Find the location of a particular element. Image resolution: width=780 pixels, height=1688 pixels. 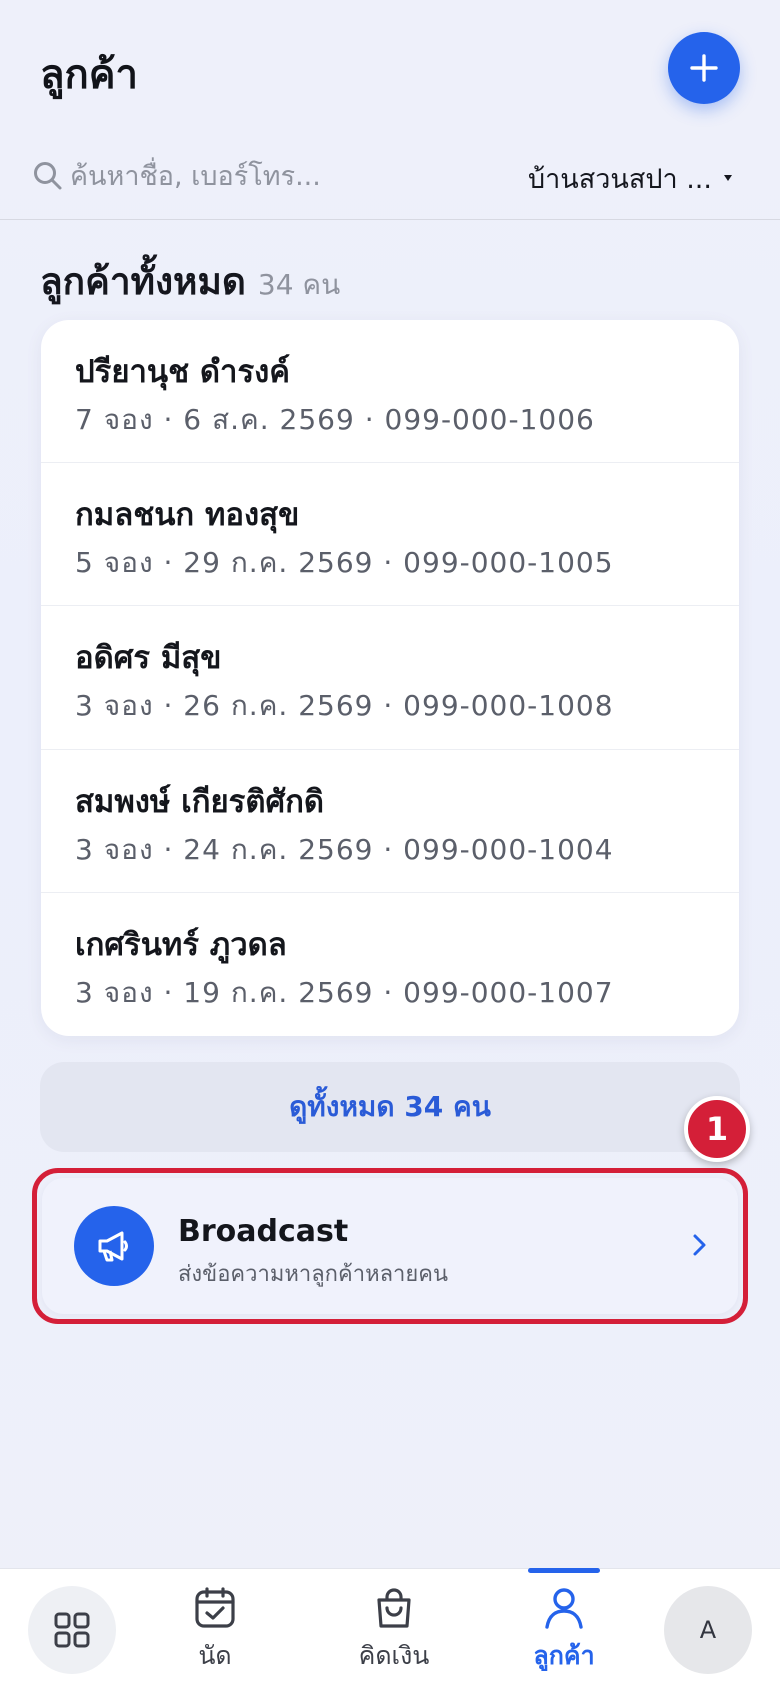

view-all-button: ดูทั้งหมด 34 คน is located at coordinates (390, 1107).